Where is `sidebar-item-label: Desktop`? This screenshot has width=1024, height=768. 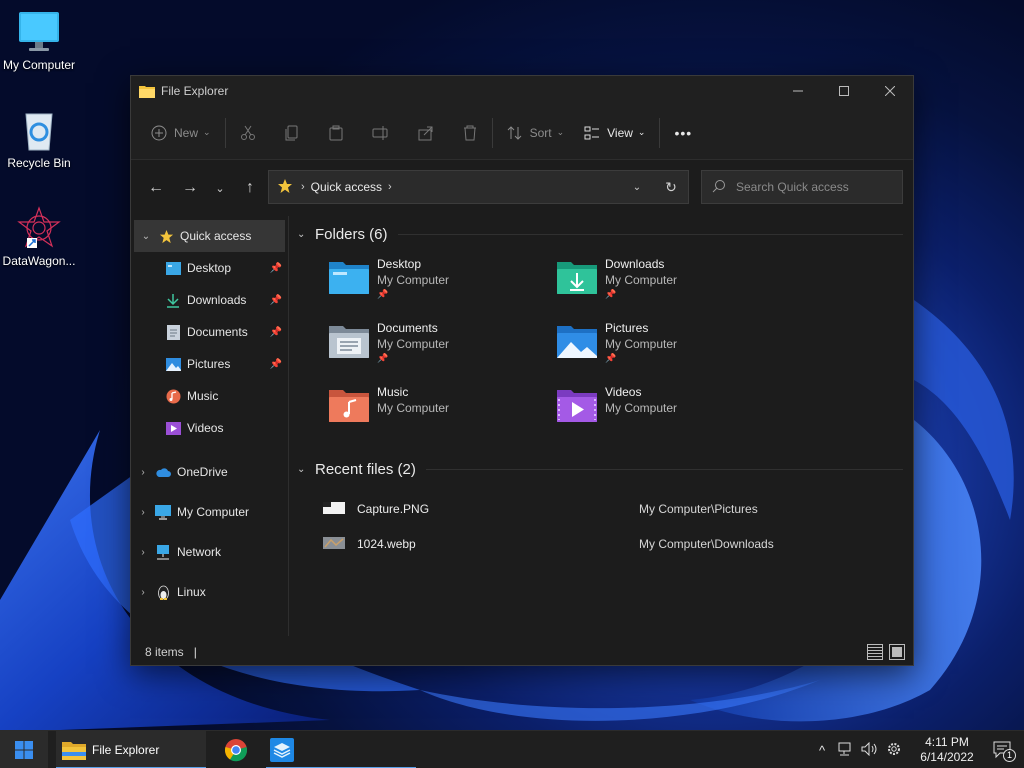
sidebar-item-label: Desktop is located at coordinates (209, 268).